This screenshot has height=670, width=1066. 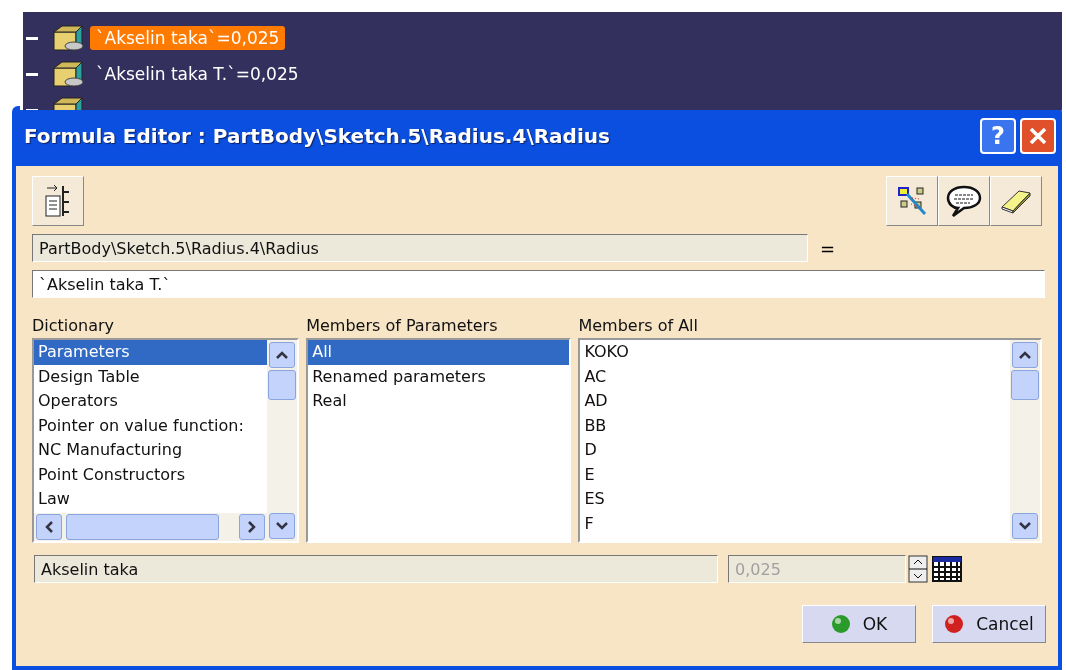 What do you see at coordinates (795, 450) in the screenshot?
I see `list-item: D` at bounding box center [795, 450].